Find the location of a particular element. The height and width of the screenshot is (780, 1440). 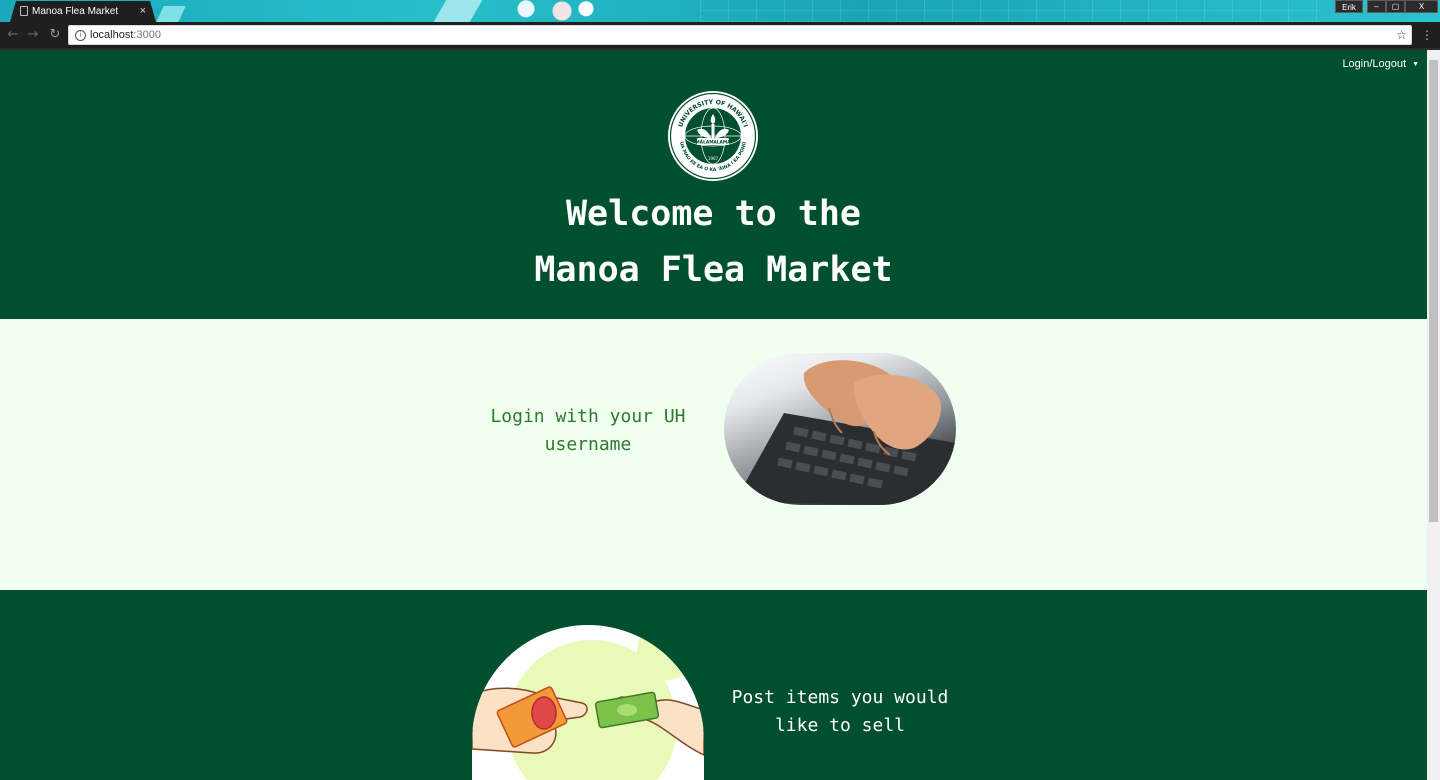

info-icon: i is located at coordinates (80, 35).